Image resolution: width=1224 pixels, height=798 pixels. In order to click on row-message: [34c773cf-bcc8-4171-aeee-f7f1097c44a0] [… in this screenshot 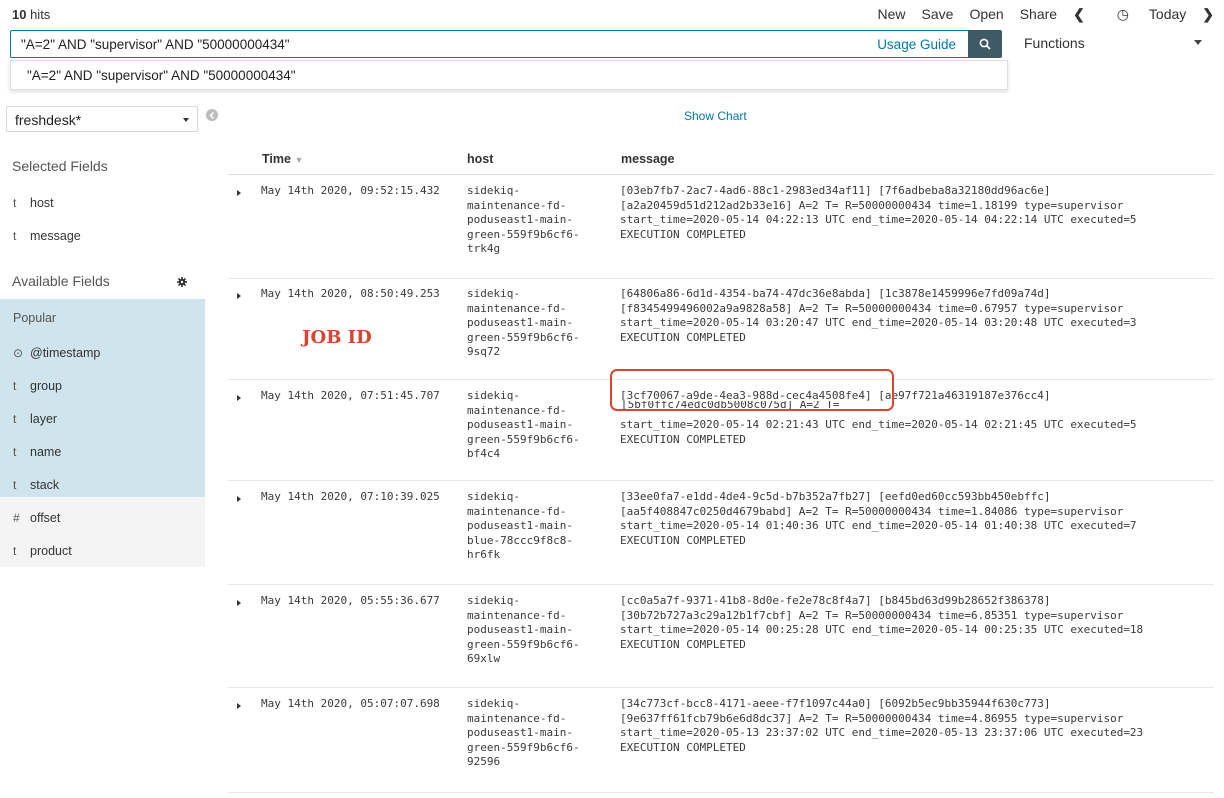, I will do `click(915, 726)`.